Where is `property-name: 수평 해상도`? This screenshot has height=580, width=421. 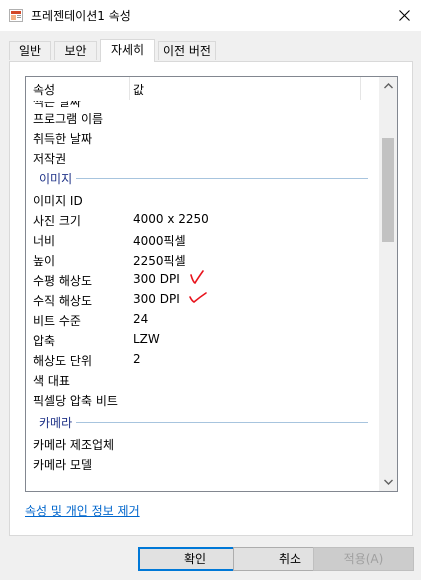 property-name: 수평 해상도 is located at coordinates (63, 281).